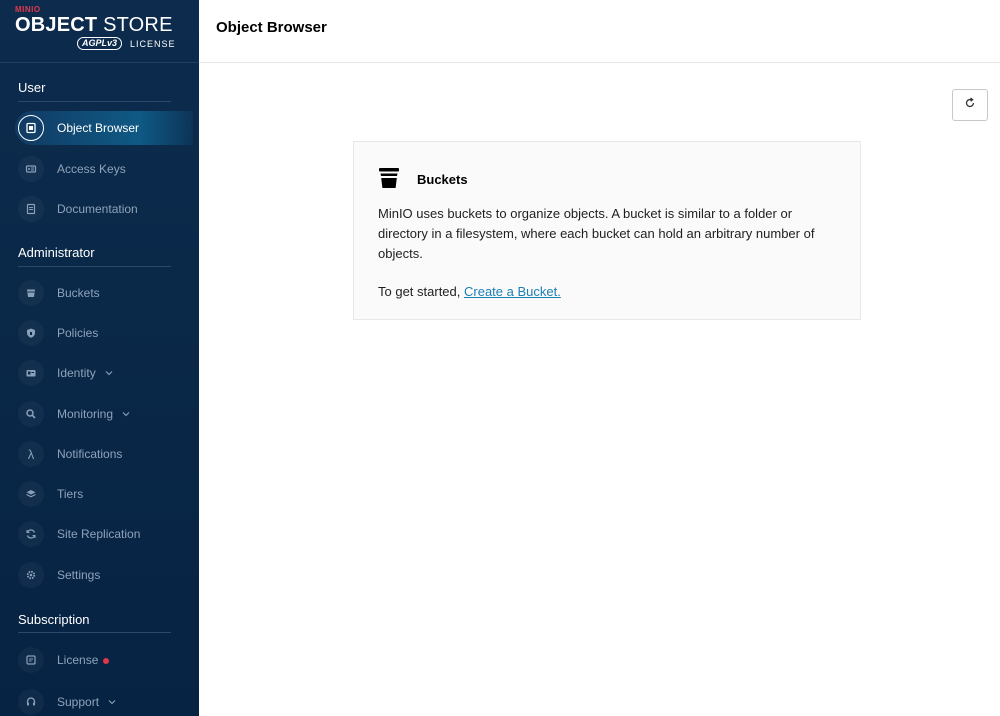 The height and width of the screenshot is (716, 1000). I want to click on layers-icon, so click(31, 494).